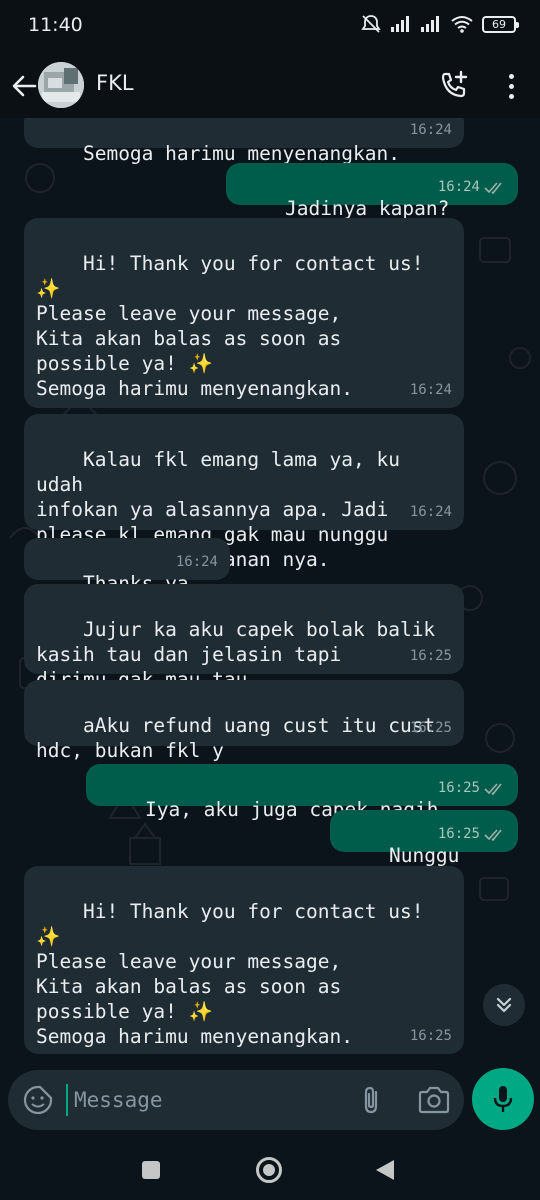 Image resolution: width=540 pixels, height=1200 pixels. I want to click on attach-icon, so click(371, 1100).